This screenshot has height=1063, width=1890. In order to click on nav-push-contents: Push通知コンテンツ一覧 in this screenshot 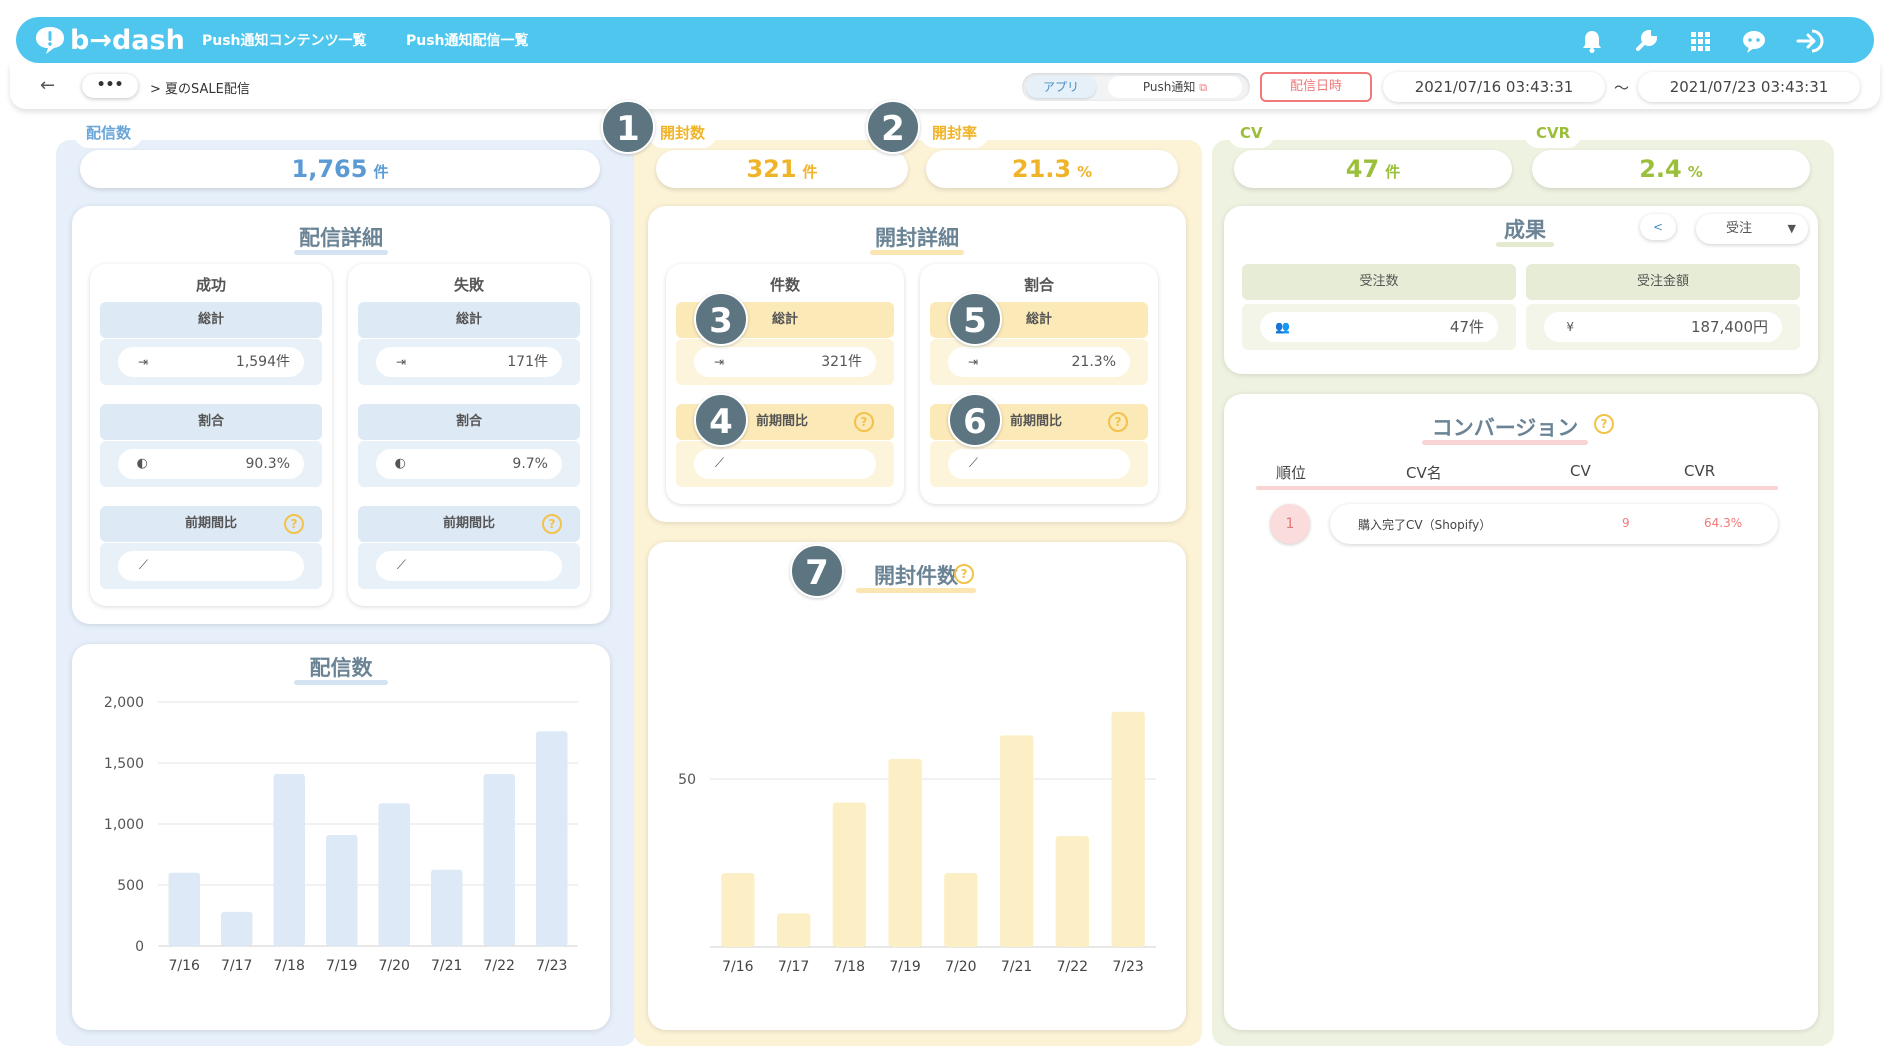, I will do `click(284, 40)`.